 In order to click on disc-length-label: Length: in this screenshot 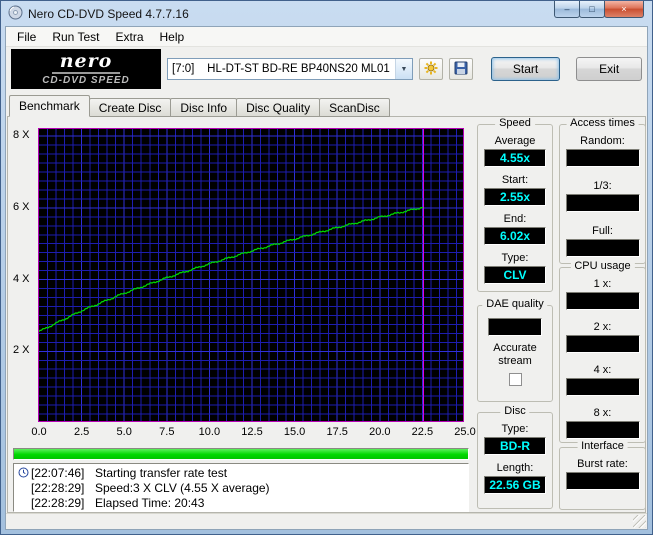, I will do `click(515, 468)`.